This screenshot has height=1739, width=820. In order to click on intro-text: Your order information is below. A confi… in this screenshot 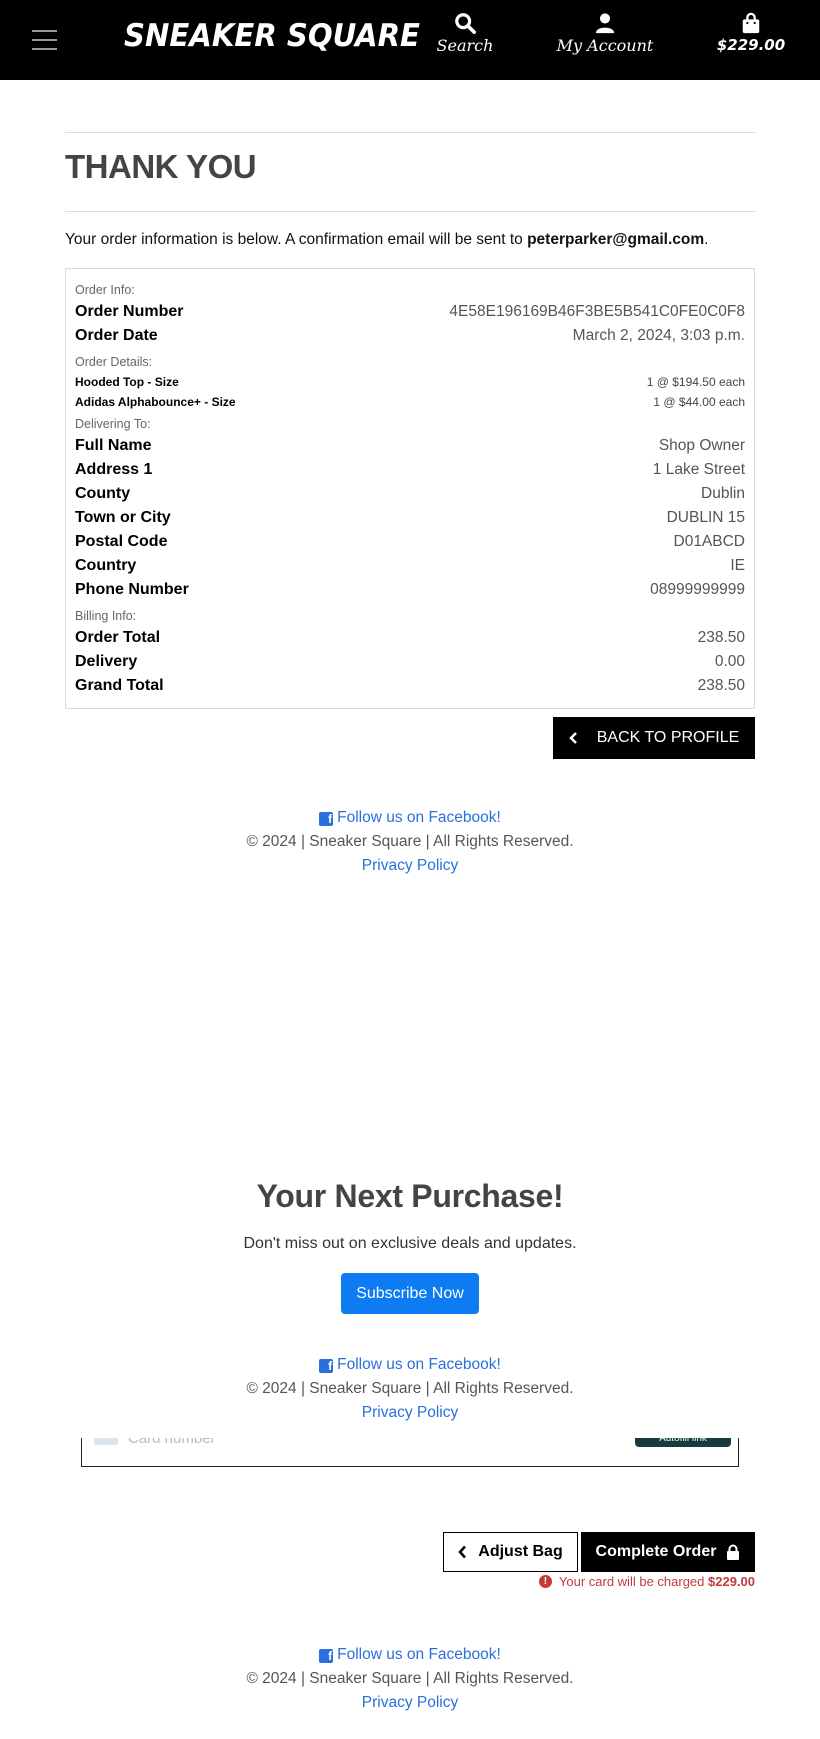, I will do `click(386, 240)`.